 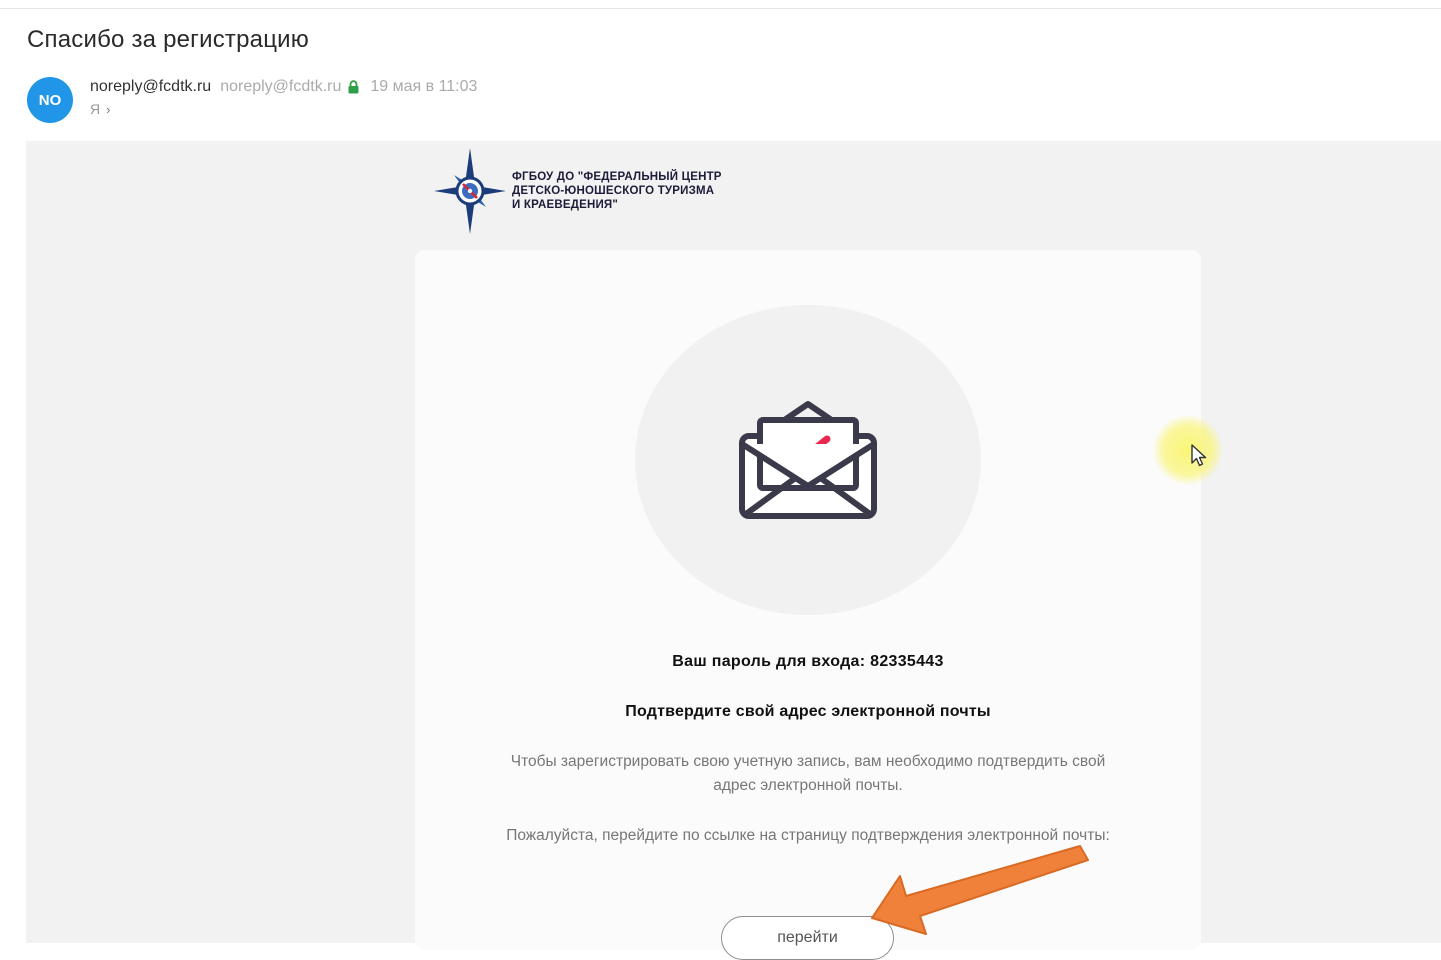 What do you see at coordinates (808, 460) in the screenshot?
I see `envelope-check-icon` at bounding box center [808, 460].